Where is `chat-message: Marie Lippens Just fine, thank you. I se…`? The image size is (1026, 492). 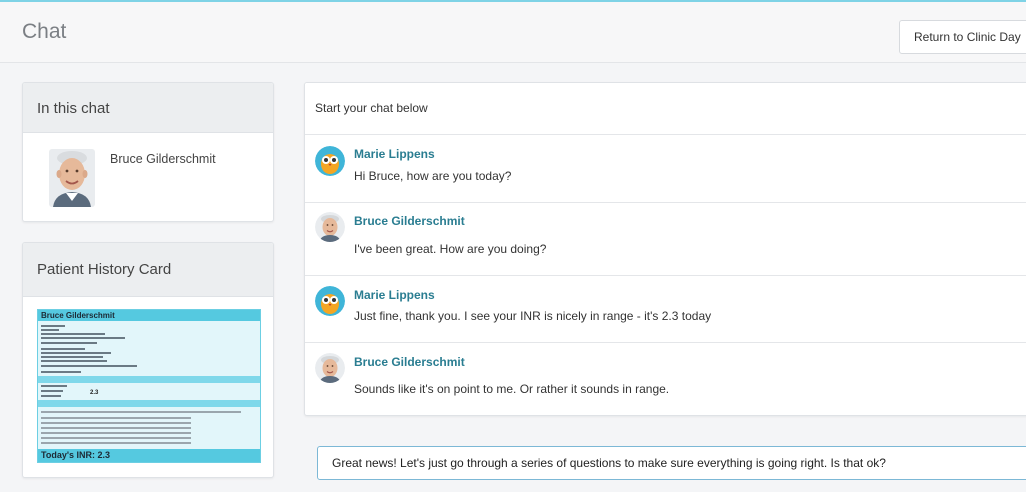
chat-message: Marie Lippens Just fine, thank you. I se… is located at coordinates (665, 309).